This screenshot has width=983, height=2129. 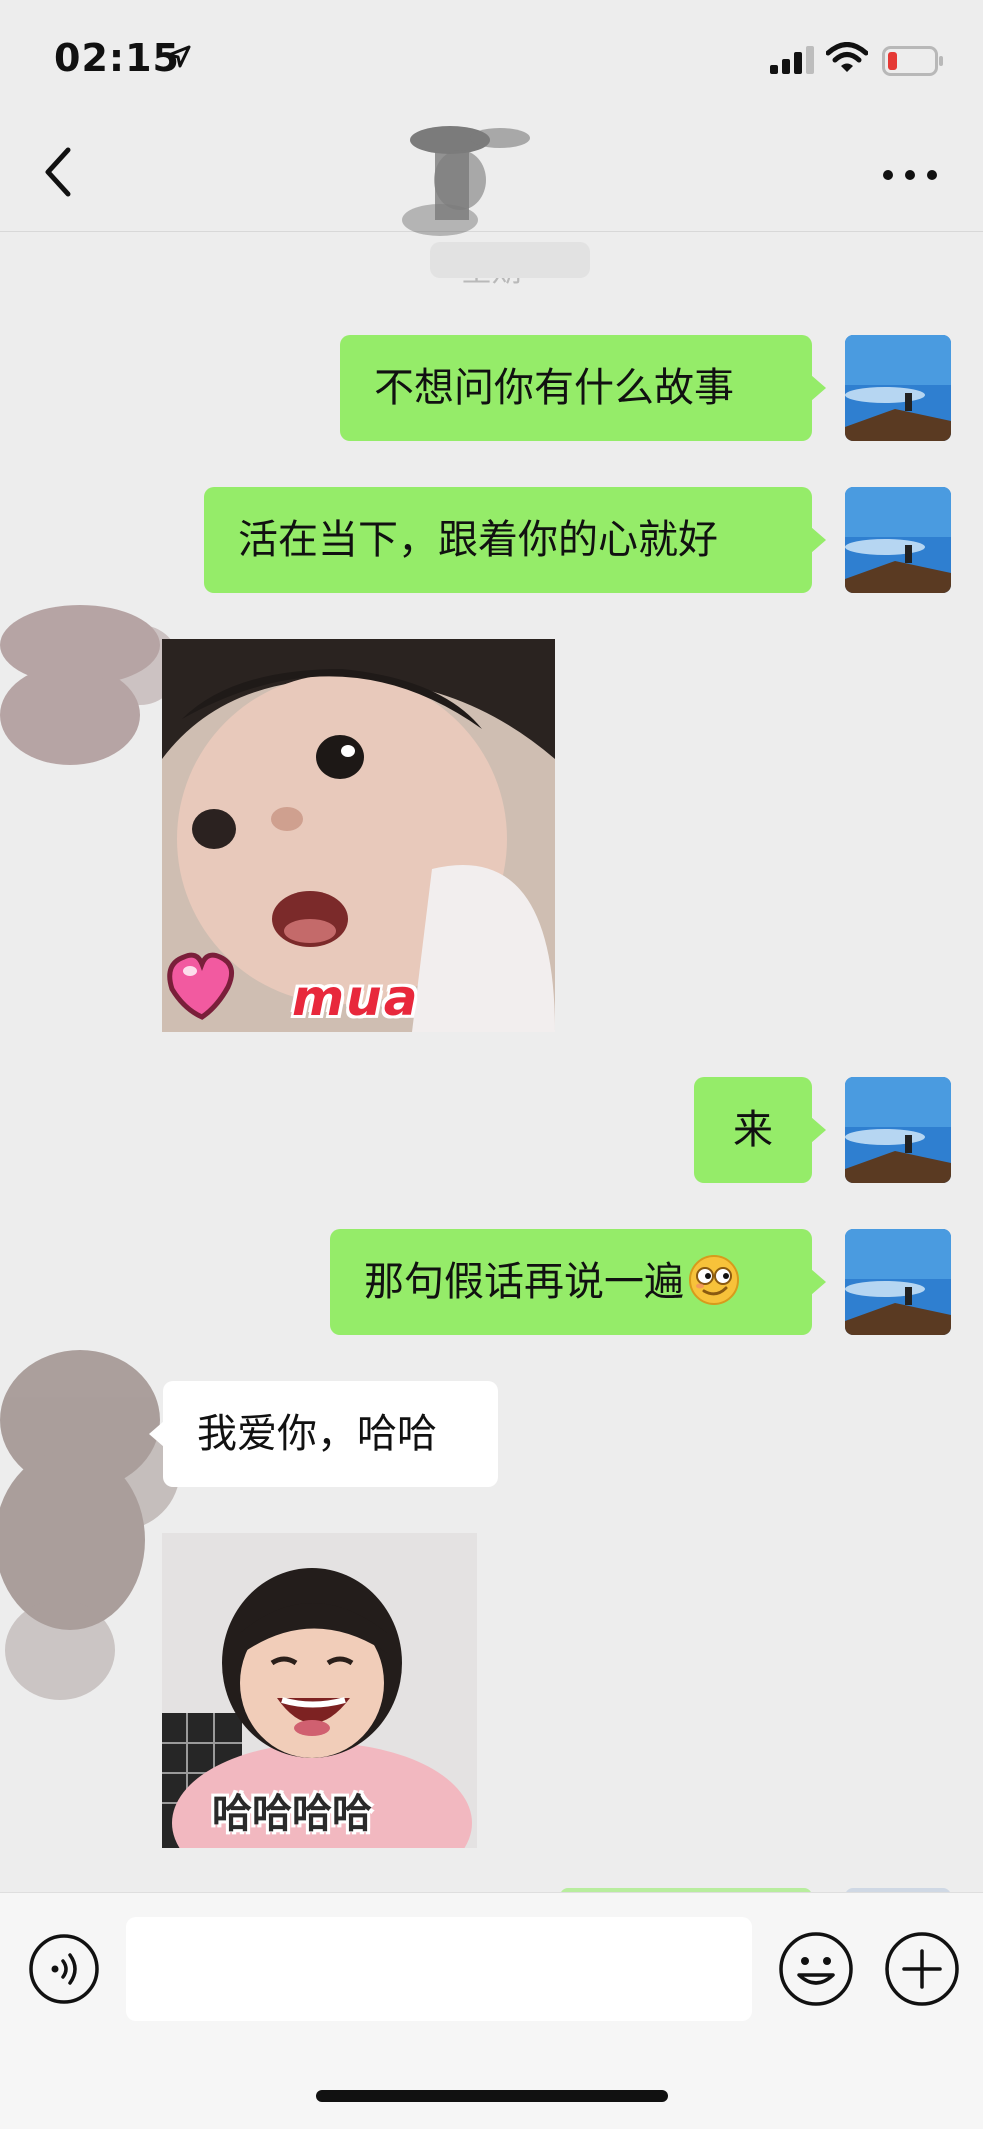 I want to click on ellipsis-icon, so click(x=910, y=175).